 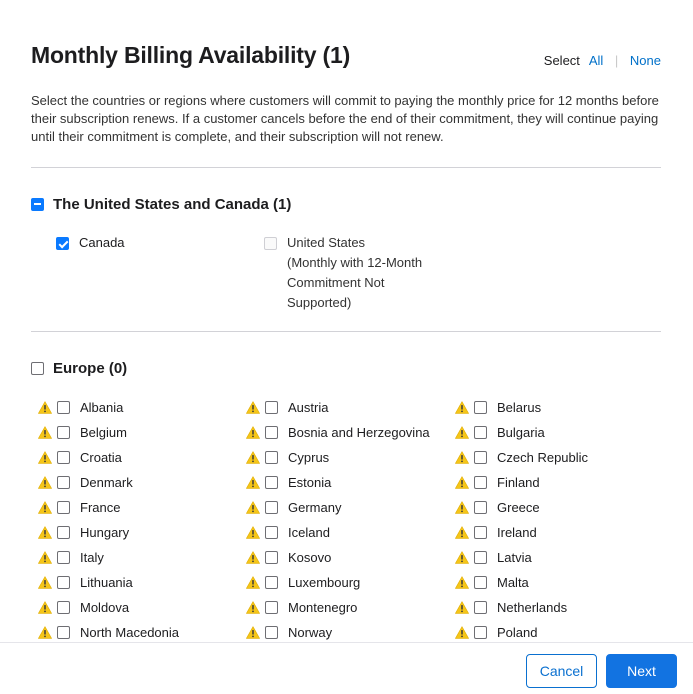 What do you see at coordinates (80, 457) in the screenshot?
I see `country-item: Croatia` at bounding box center [80, 457].